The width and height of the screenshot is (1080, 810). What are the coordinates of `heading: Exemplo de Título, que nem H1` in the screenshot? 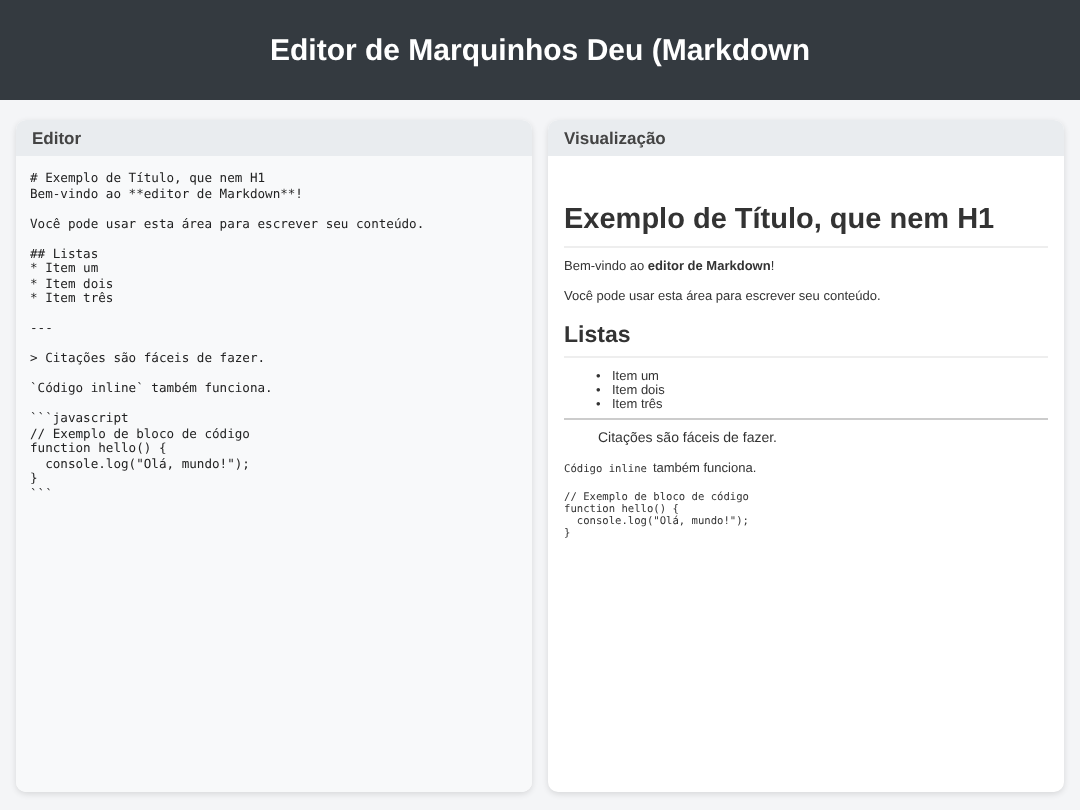 It's located at (806, 226).